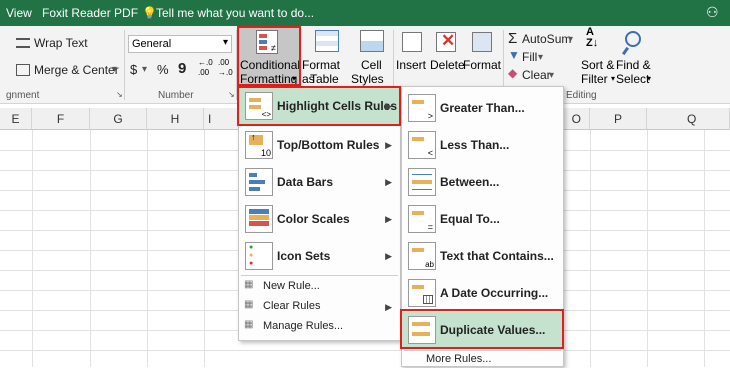 The height and width of the screenshot is (368, 730). Describe the element at coordinates (327, 41) in the screenshot. I see `format-as-table-icon` at that location.